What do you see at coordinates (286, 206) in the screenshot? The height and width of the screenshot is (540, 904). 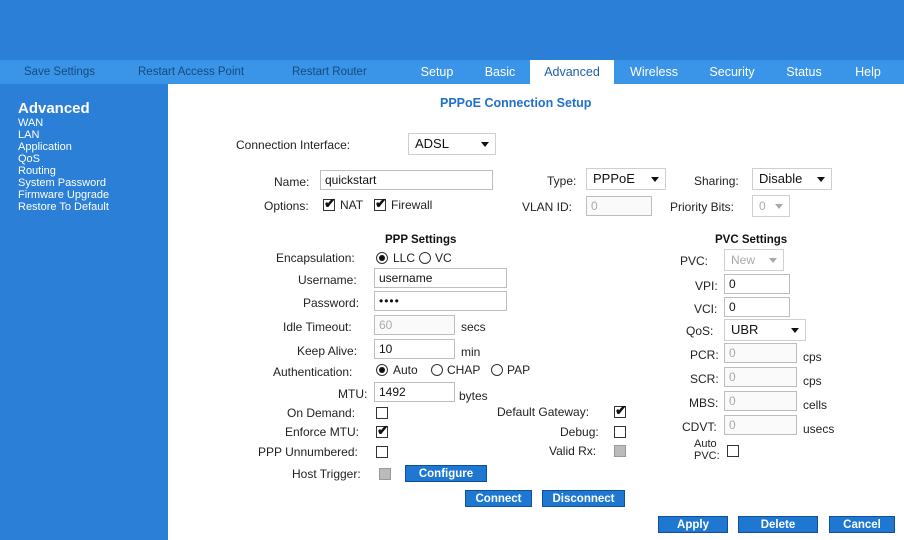 I see `options-label: Options:` at bounding box center [286, 206].